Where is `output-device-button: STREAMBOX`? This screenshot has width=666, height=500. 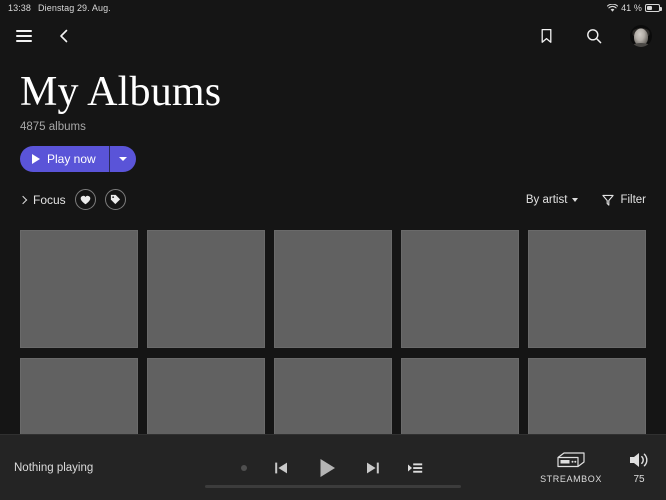 output-device-button: STREAMBOX is located at coordinates (571, 467).